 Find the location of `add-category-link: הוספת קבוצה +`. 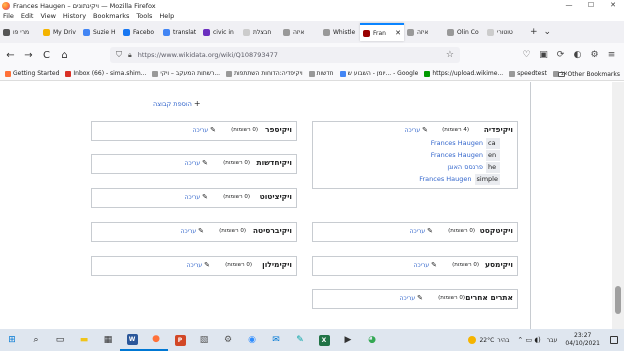

add-category-link: הוספת קבוצה + is located at coordinates (177, 103).